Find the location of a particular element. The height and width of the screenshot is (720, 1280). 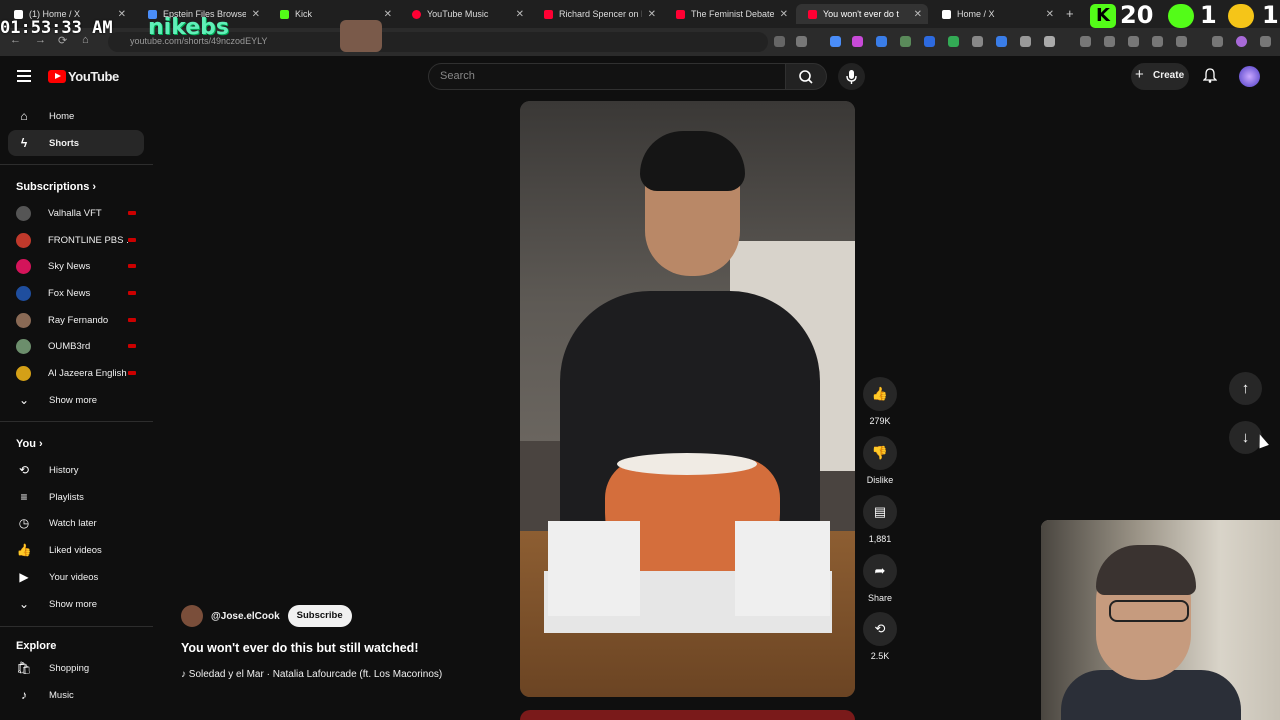

thumb-down-icon: 👎 is located at coordinates (880, 452).